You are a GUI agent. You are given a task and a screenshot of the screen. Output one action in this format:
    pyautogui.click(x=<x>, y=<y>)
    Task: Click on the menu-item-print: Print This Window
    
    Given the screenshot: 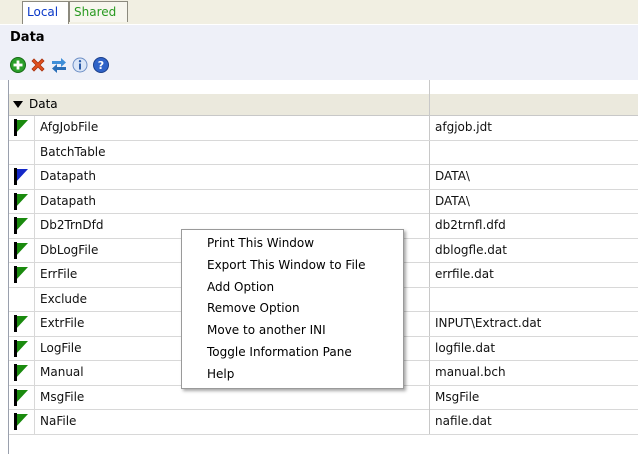 What is the action you would take?
    pyautogui.click(x=260, y=243)
    